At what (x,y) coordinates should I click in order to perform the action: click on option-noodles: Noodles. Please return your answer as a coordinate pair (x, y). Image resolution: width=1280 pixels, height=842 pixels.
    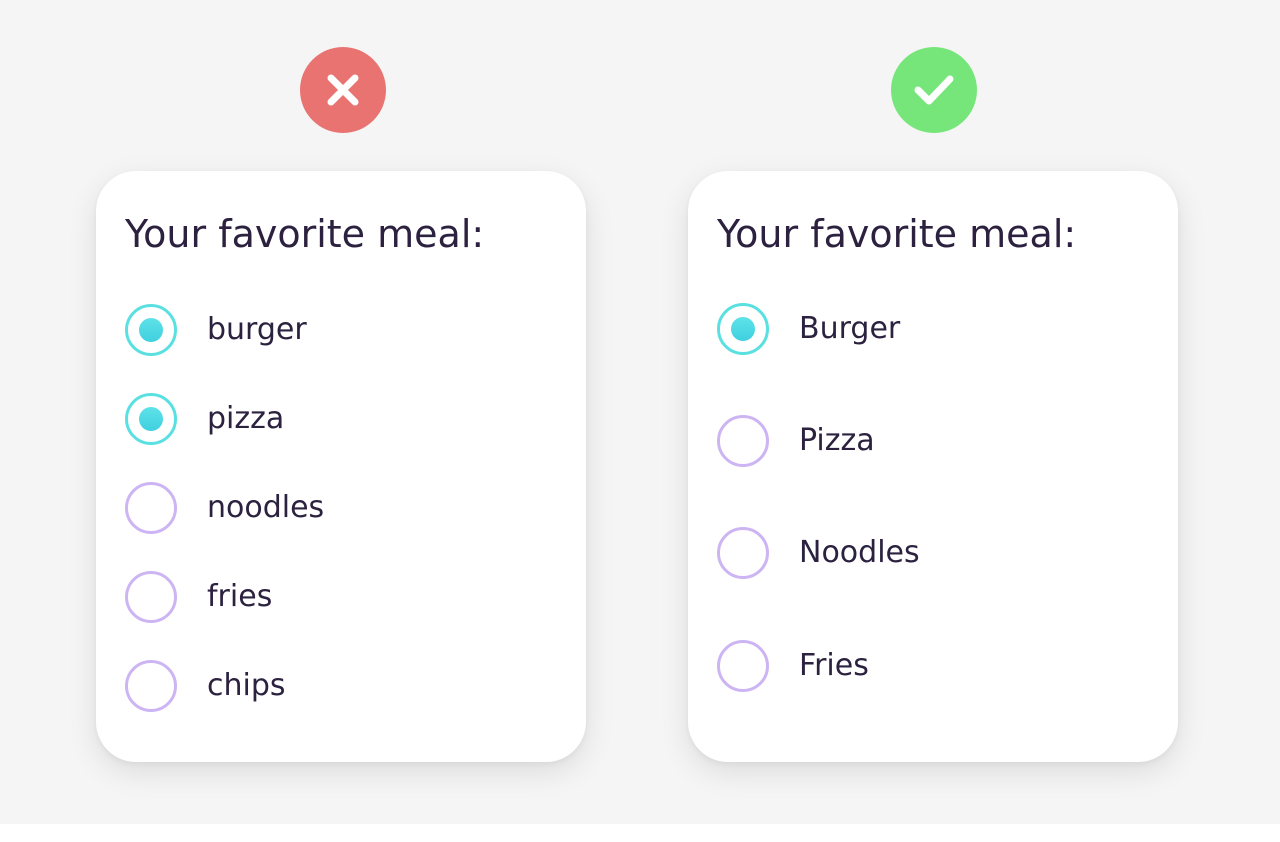
    Looking at the image, I should click on (818, 553).